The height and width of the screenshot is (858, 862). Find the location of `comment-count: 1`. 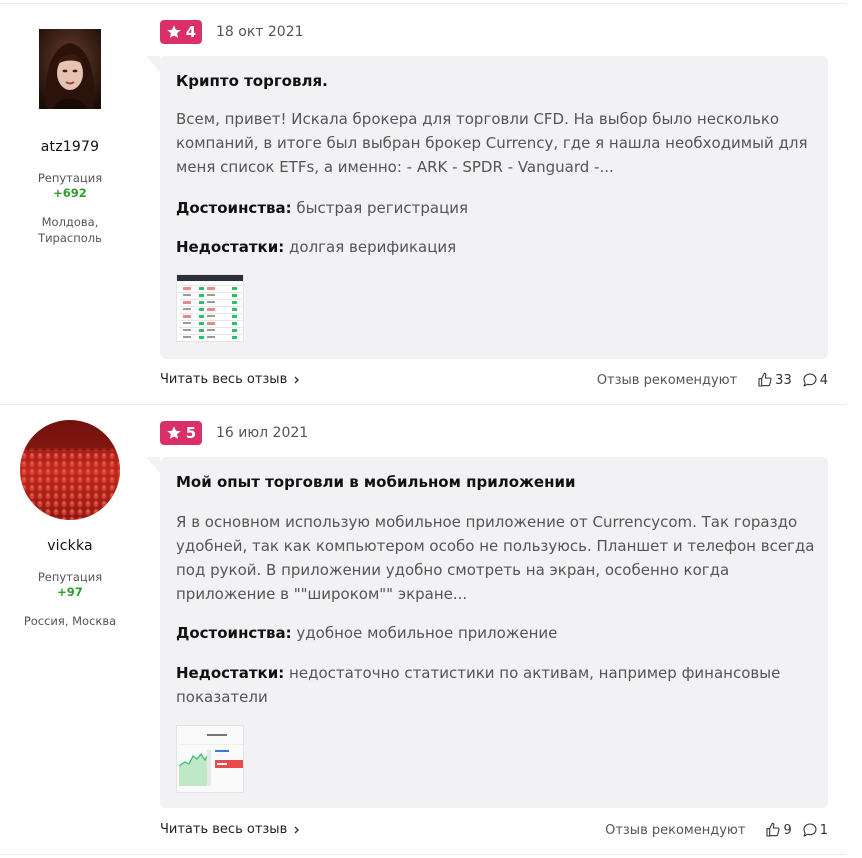

comment-count: 1 is located at coordinates (823, 830).